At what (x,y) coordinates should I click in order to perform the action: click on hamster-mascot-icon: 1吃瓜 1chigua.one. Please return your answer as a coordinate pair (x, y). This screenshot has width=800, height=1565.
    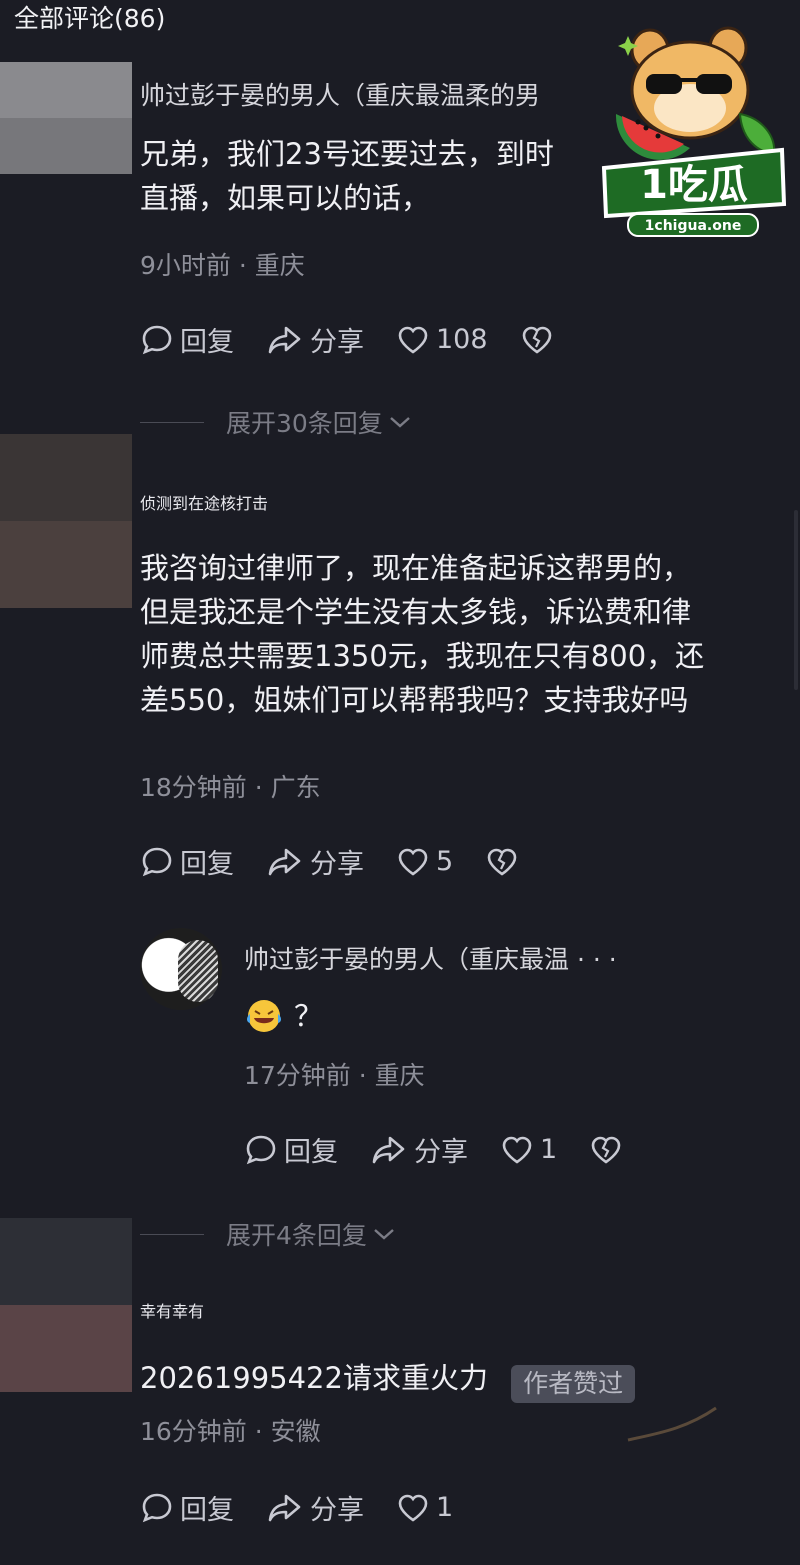
    Looking at the image, I should click on (694, 131).